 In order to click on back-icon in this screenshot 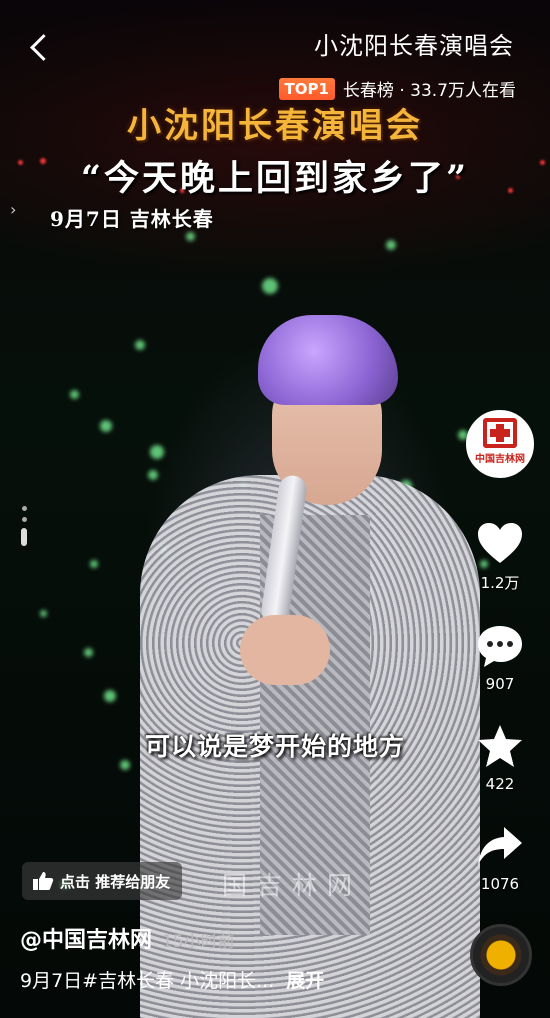, I will do `click(40, 47)`.